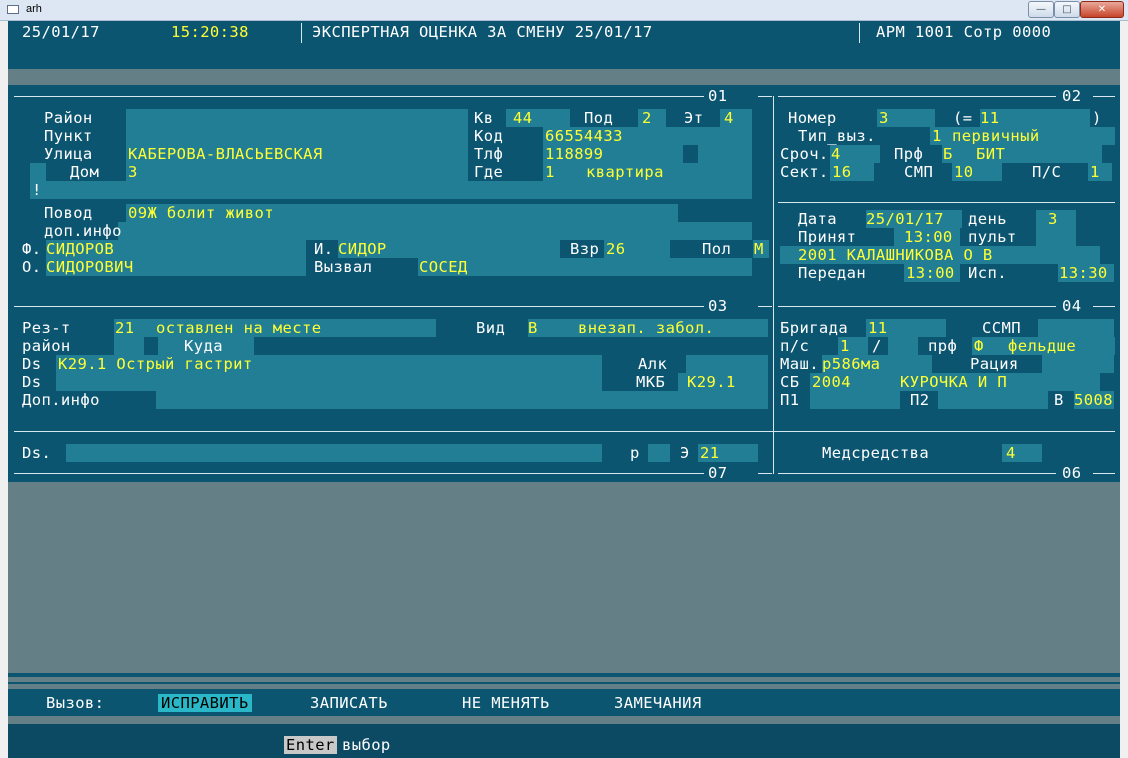 This screenshot has height=758, width=1128. Describe the element at coordinates (884, 118) in the screenshot. I see `nomer-value: 3` at that location.